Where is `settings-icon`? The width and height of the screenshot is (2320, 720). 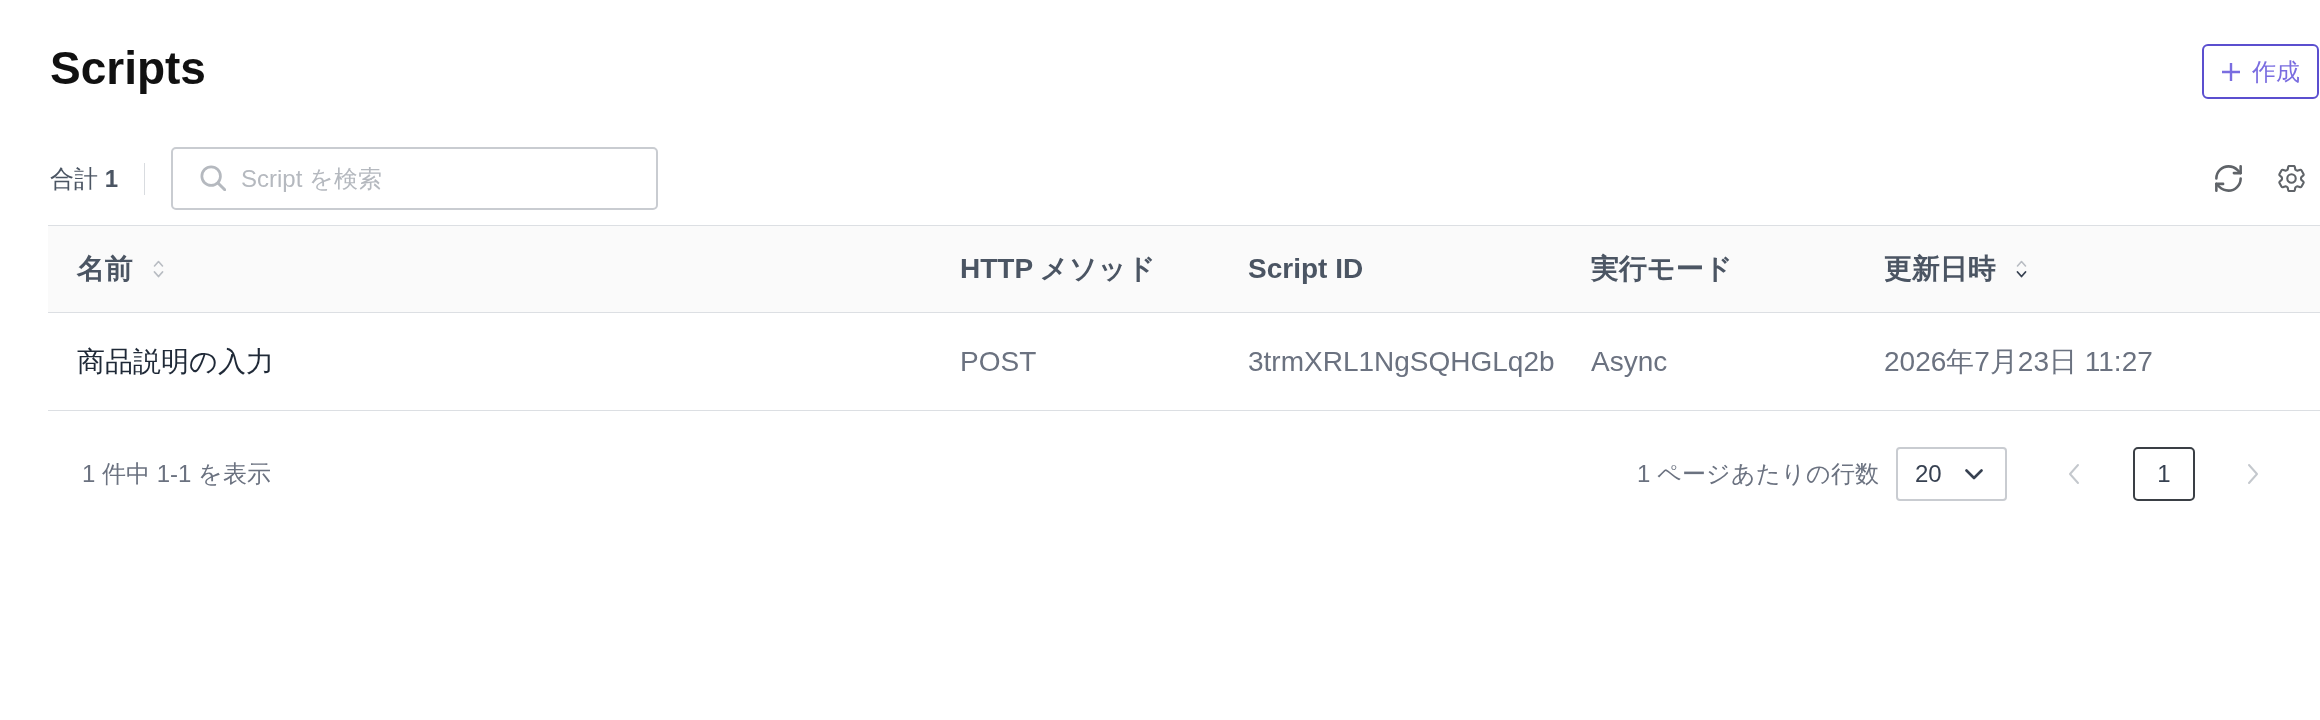 settings-icon is located at coordinates (2291, 178).